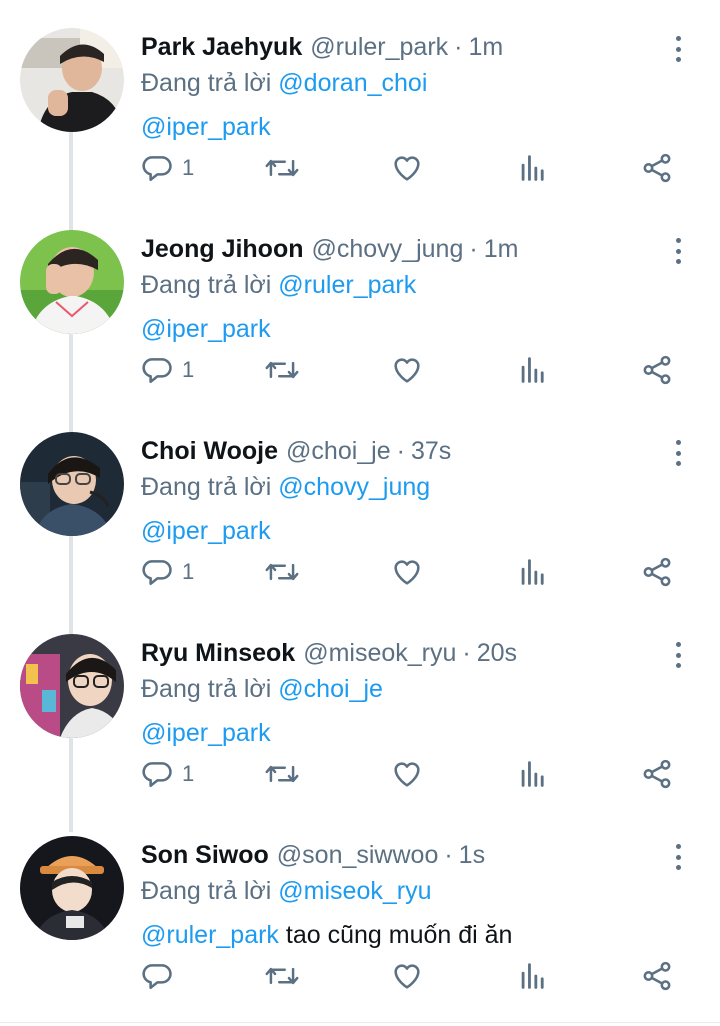  What do you see at coordinates (399, 935) in the screenshot?
I see `tweet-message: tao cũng muốn đi ăn` at bounding box center [399, 935].